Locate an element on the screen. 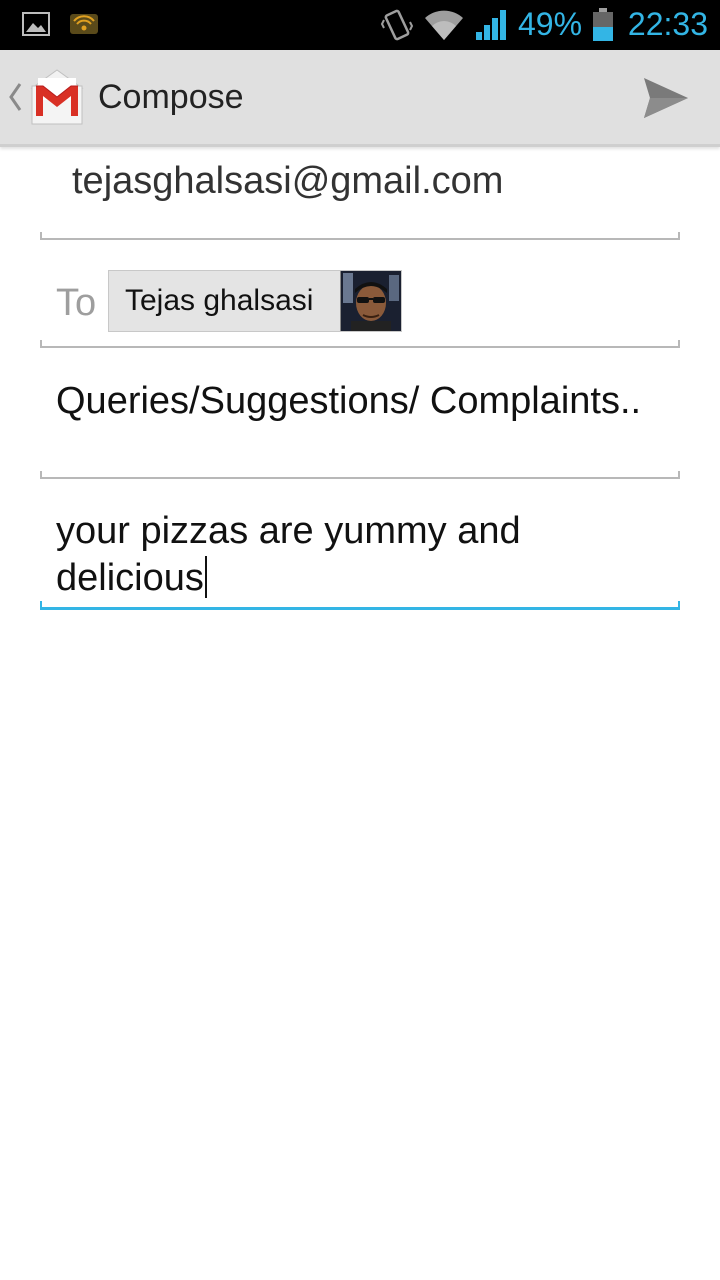 The image size is (720, 1280). recipient-chip: Tejas ghalsasi is located at coordinates (255, 301).